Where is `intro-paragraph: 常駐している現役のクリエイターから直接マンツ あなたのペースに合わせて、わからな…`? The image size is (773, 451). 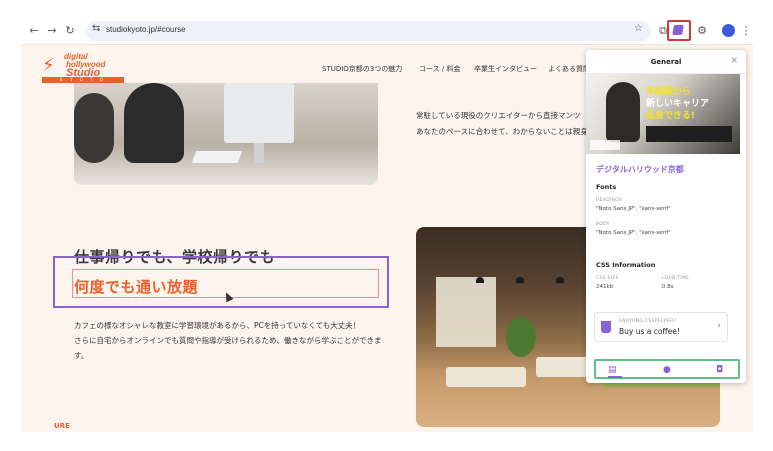
intro-paragraph: 常駐している現役のクリエイターから直接マンツ あなたのペースに合わせて、わからな… is located at coordinates (502, 124).